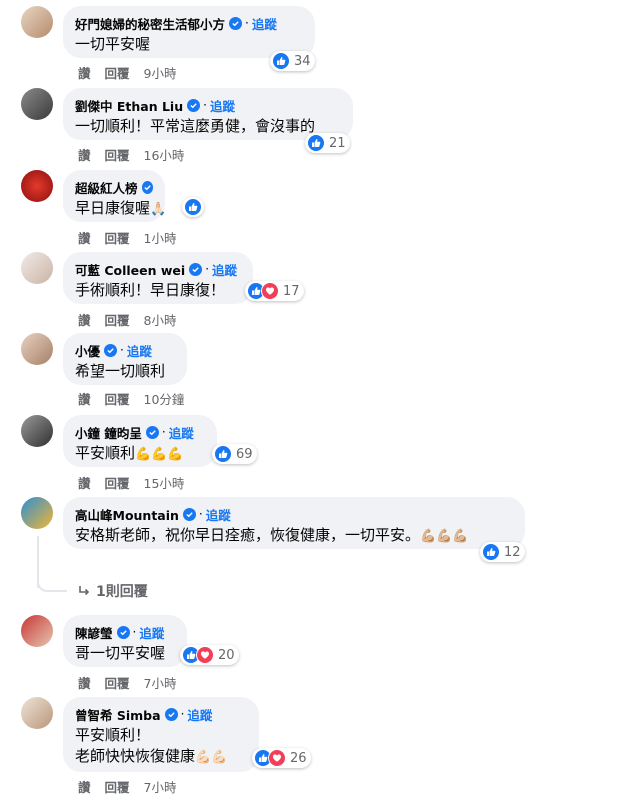 The height and width of the screenshot is (796, 644). Describe the element at coordinates (195, 126) in the screenshot. I see `comment-text: 一切順利！平常這麼勇健，會沒事的` at that location.